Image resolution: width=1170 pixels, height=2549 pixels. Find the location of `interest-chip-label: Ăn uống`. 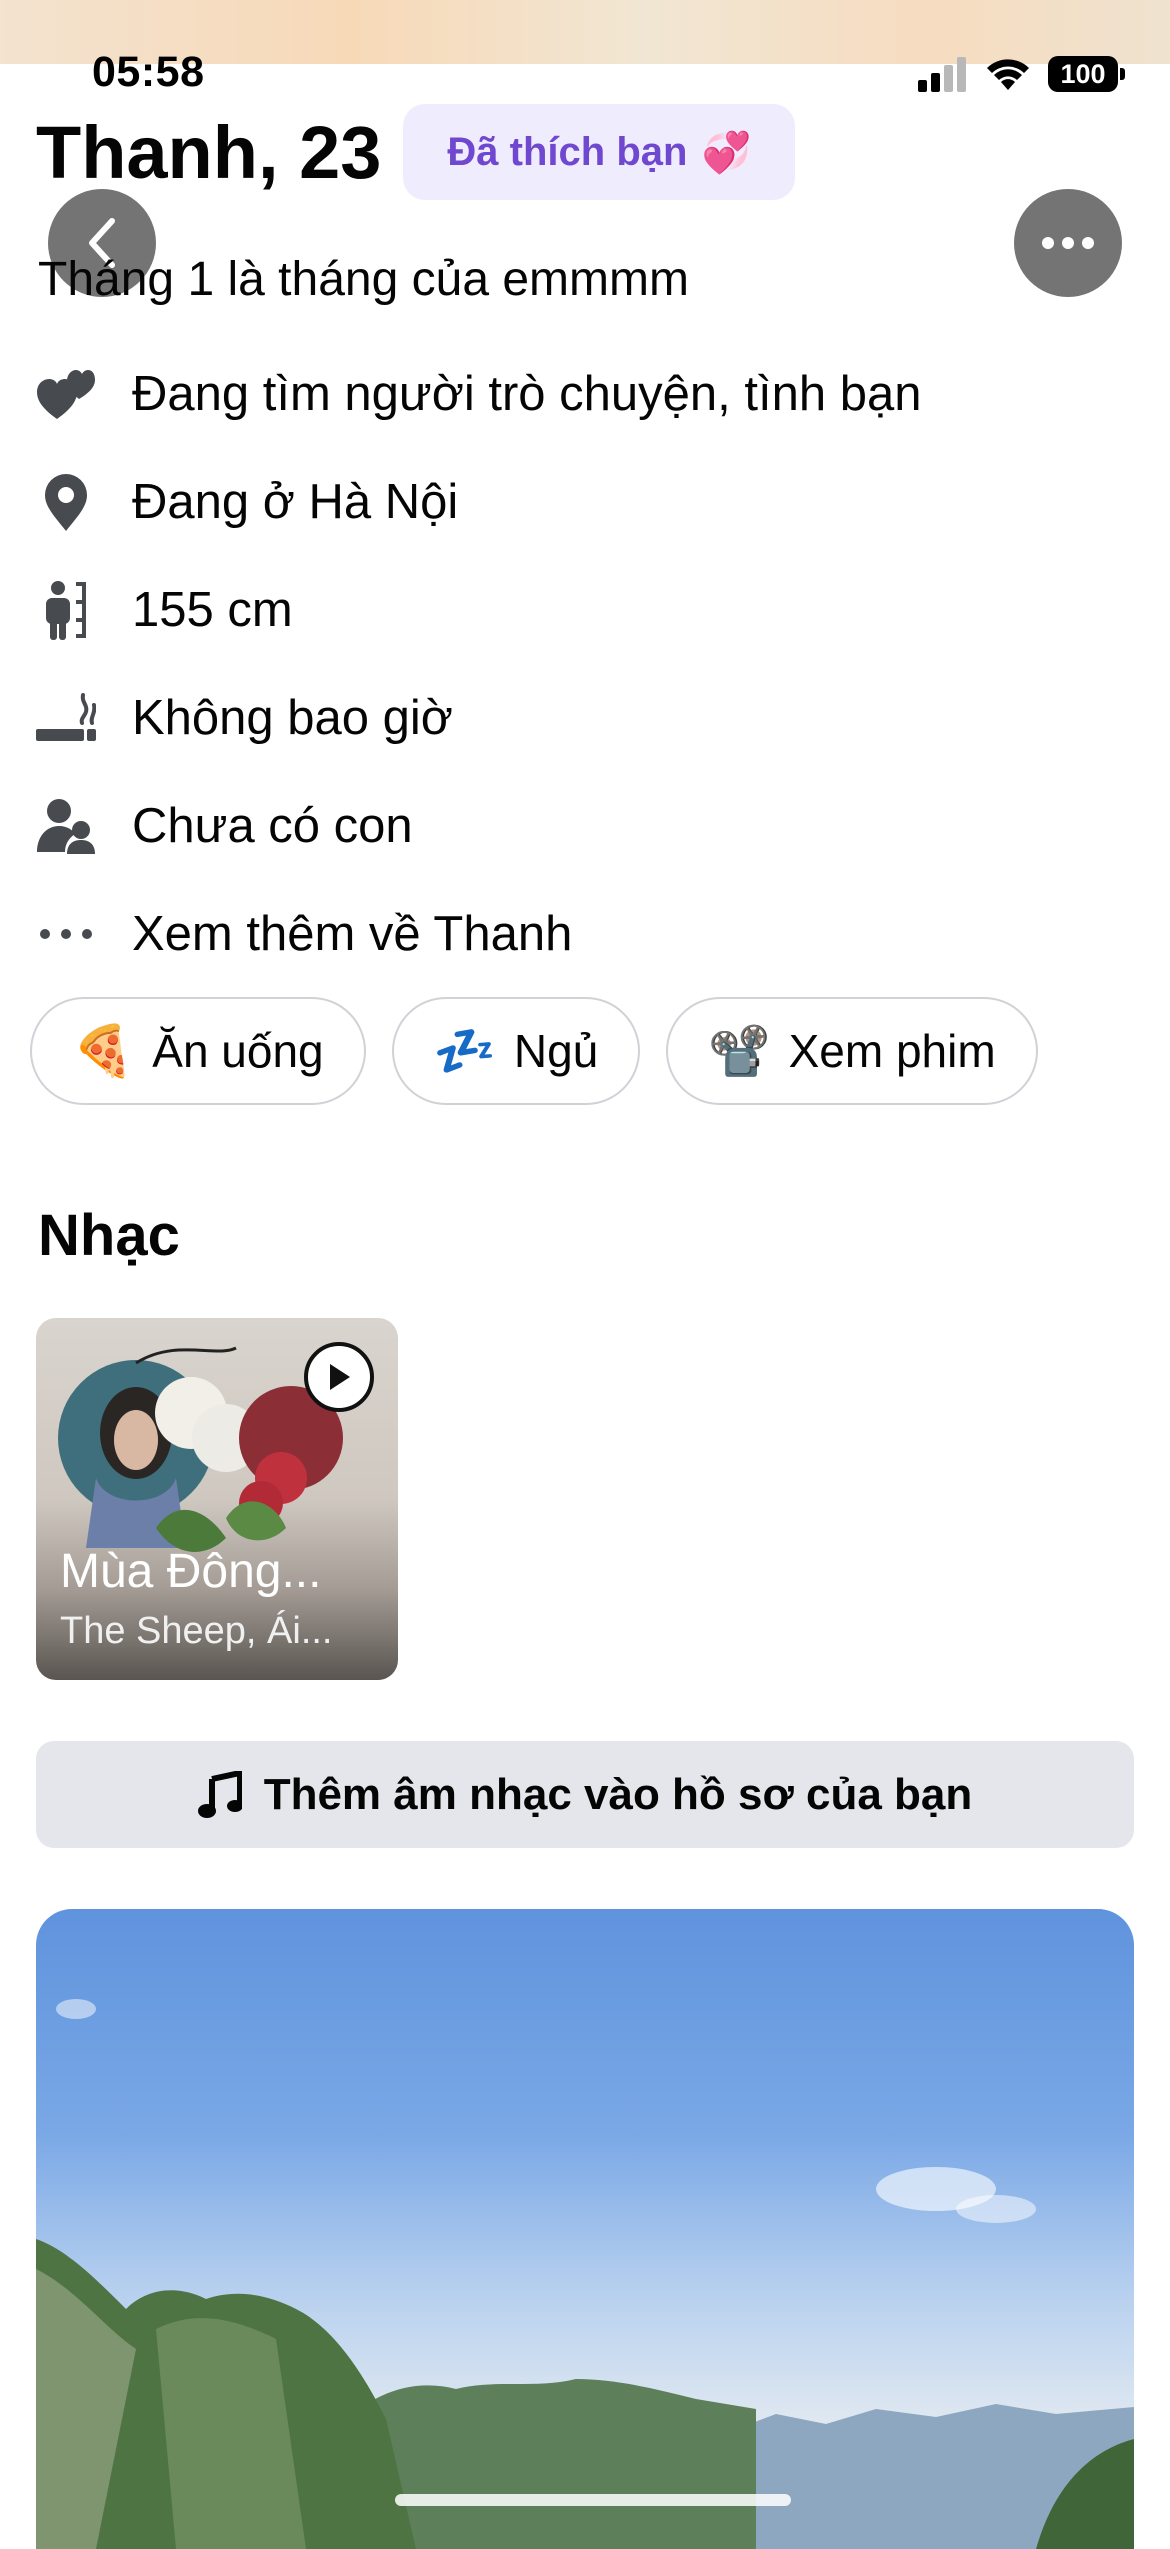

interest-chip-label: Ăn uống is located at coordinates (238, 1051).